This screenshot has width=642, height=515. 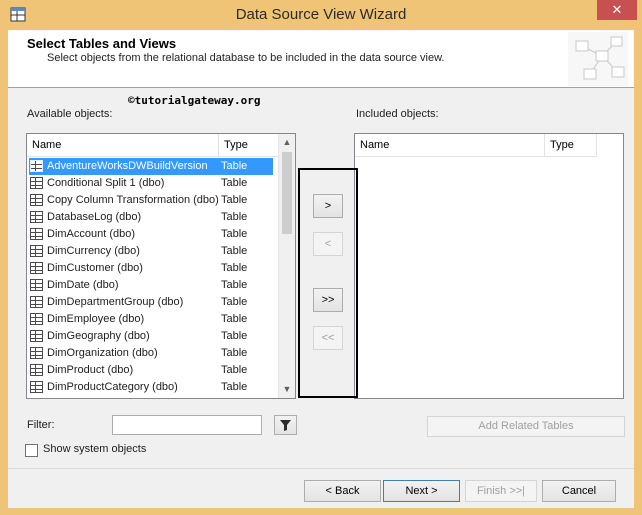 What do you see at coordinates (70, 114) in the screenshot?
I see `available-objects-label: Available objects:` at bounding box center [70, 114].